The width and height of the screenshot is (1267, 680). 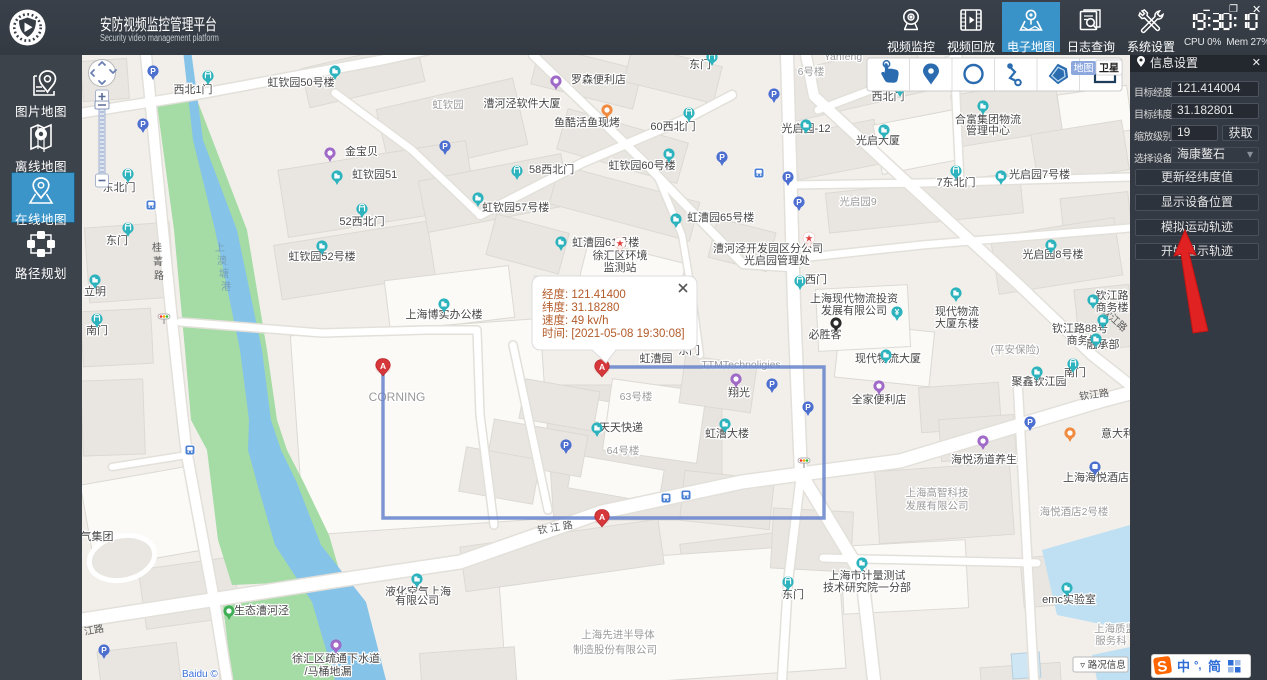 I want to click on svg-text: 翔光, so click(x=739, y=392).